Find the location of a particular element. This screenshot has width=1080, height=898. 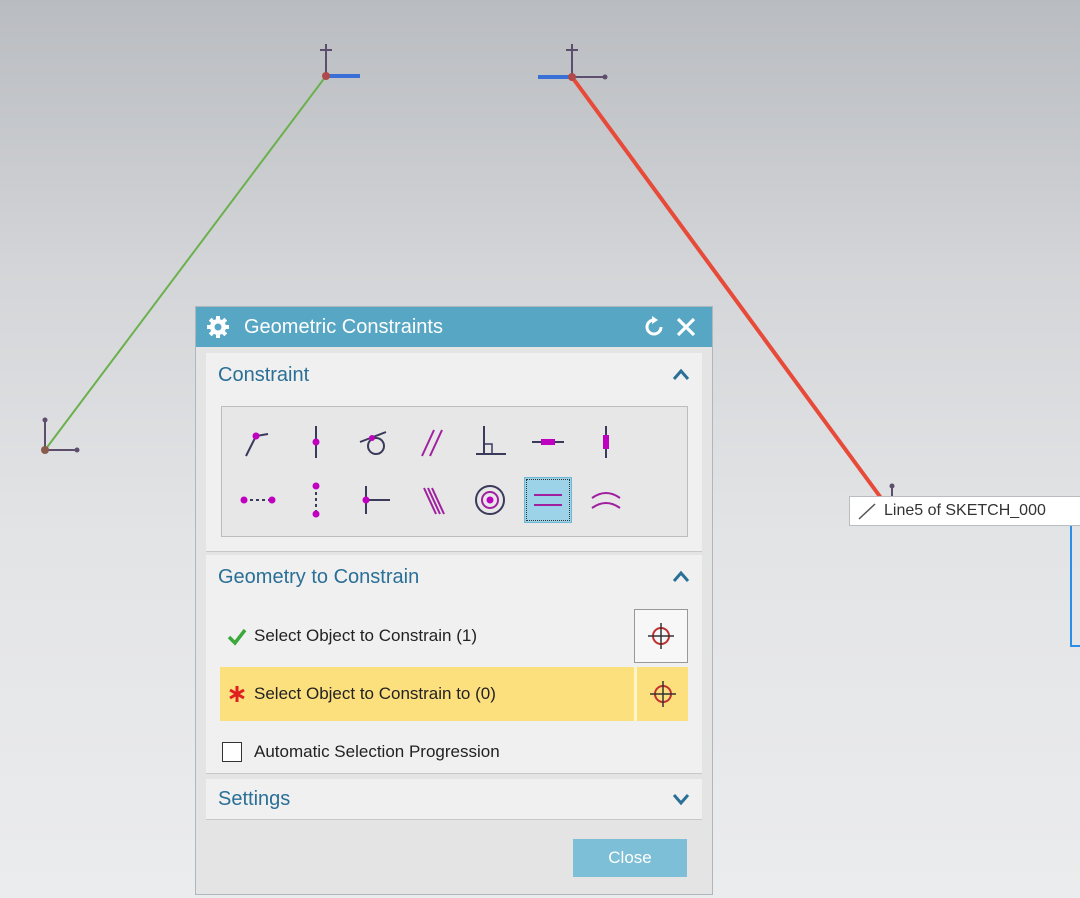

constraint-section: Constraint is located at coordinates (454, 452).